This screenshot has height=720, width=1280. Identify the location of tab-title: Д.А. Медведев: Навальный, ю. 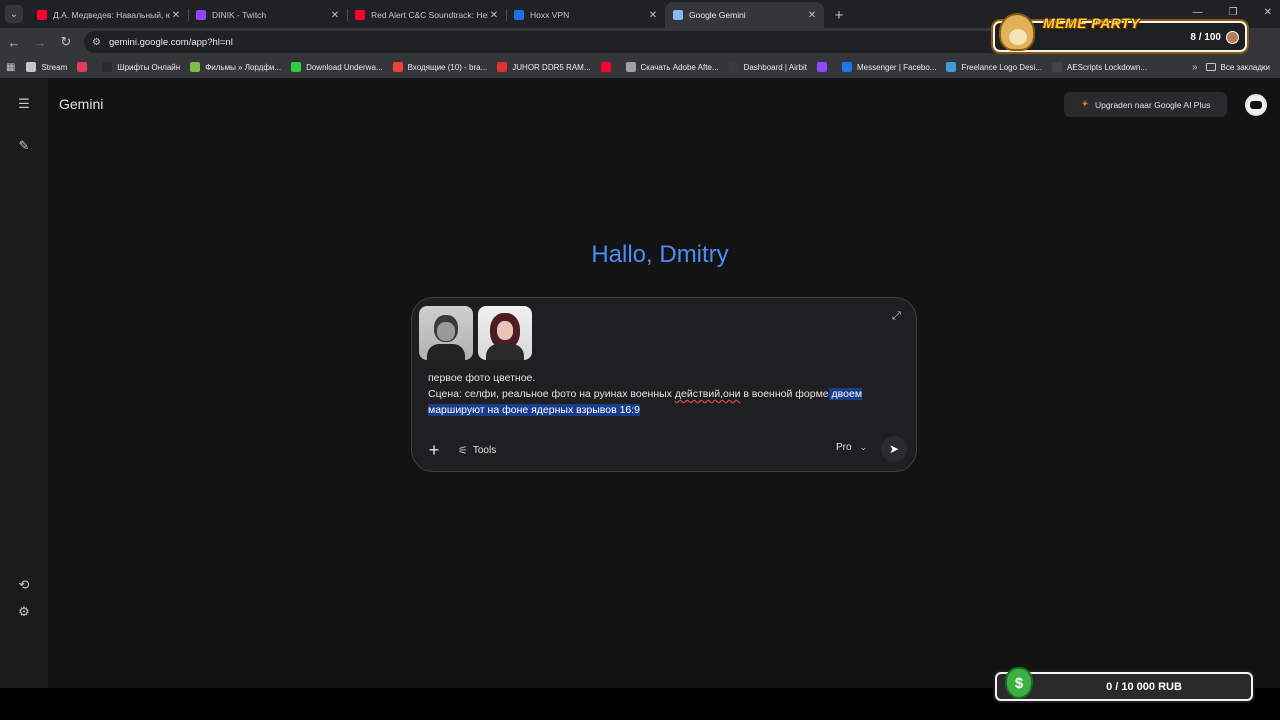
(111, 15).